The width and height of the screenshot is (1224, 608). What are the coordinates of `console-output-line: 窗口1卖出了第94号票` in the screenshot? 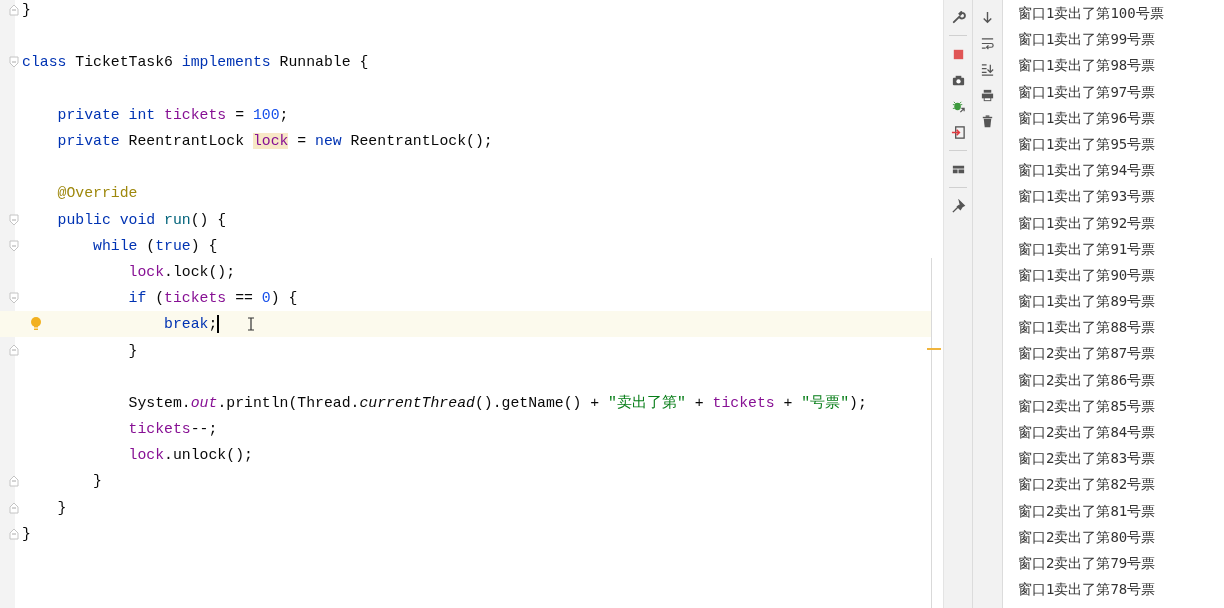 It's located at (1087, 170).